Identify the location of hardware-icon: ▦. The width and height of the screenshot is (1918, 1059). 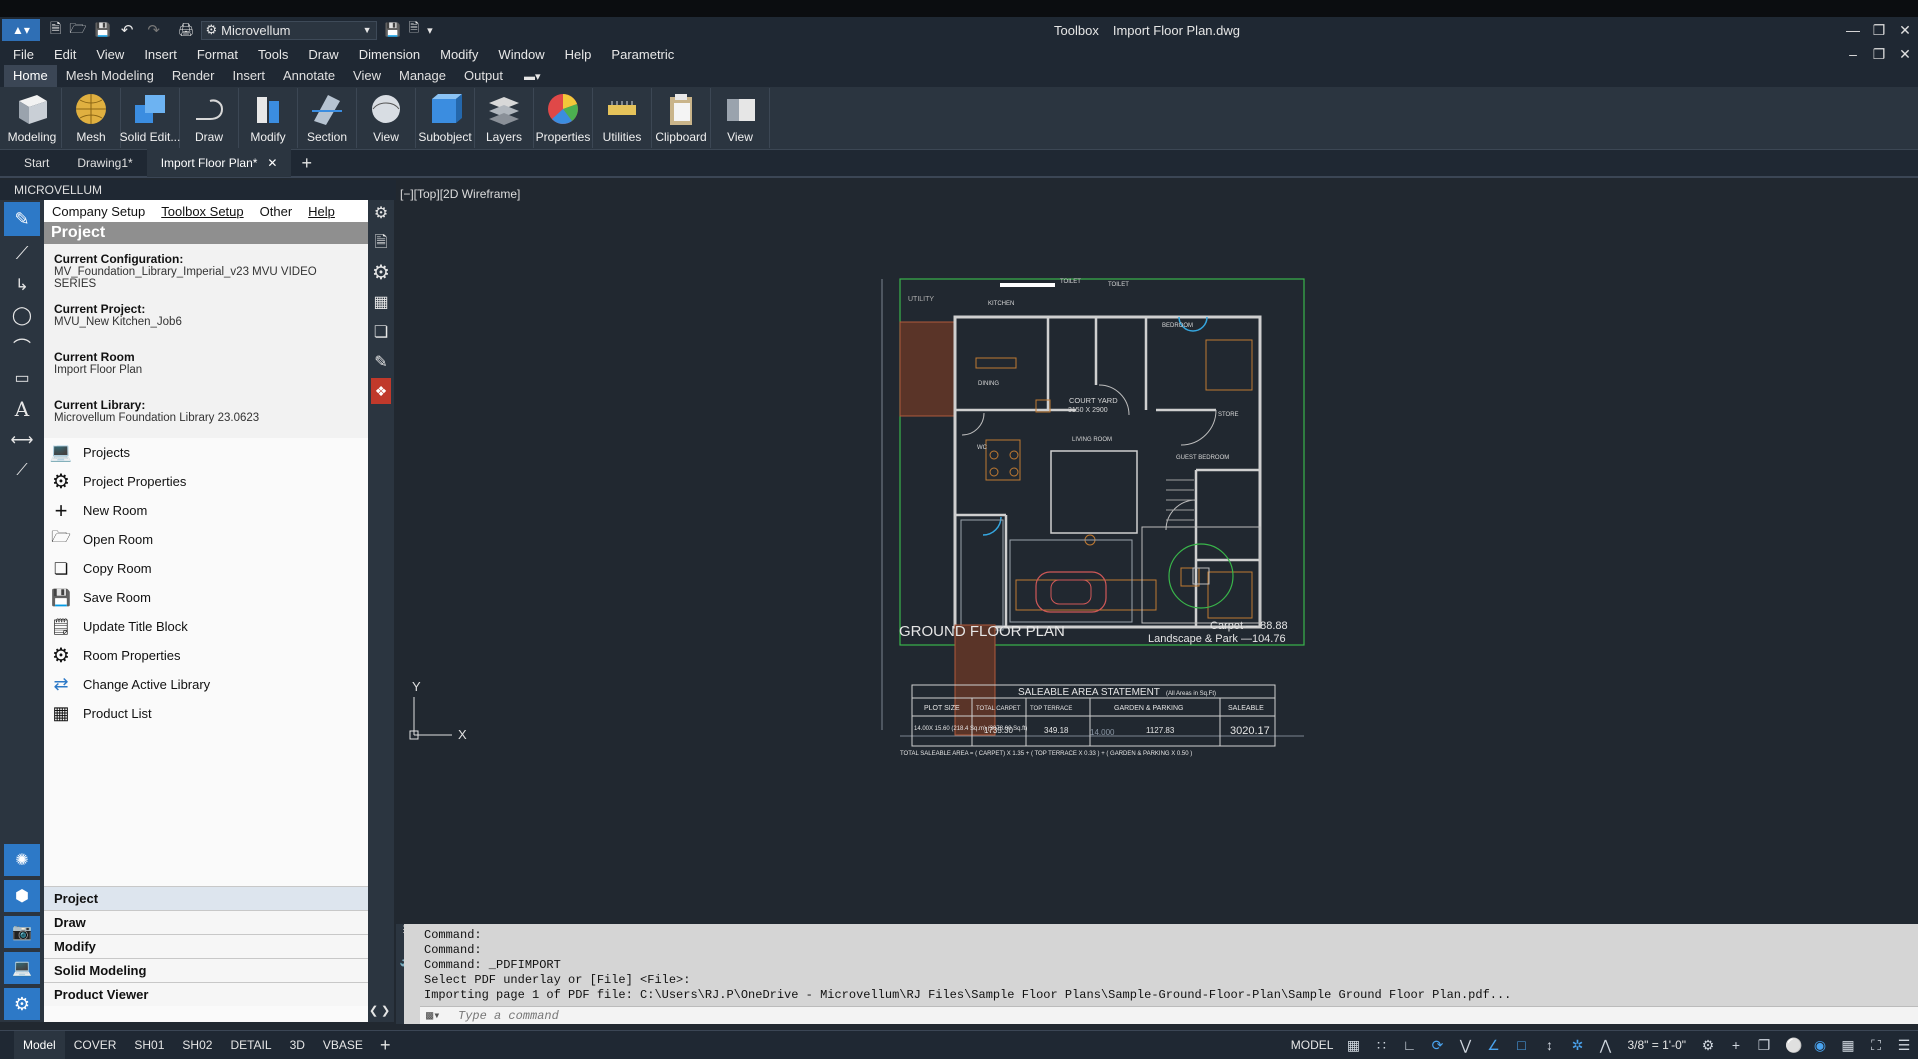
(1848, 1045).